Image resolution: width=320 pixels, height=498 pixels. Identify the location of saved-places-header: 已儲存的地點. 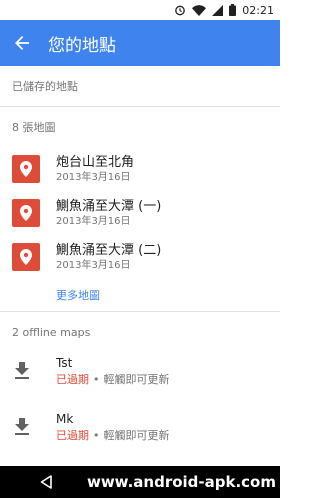
(140, 86).